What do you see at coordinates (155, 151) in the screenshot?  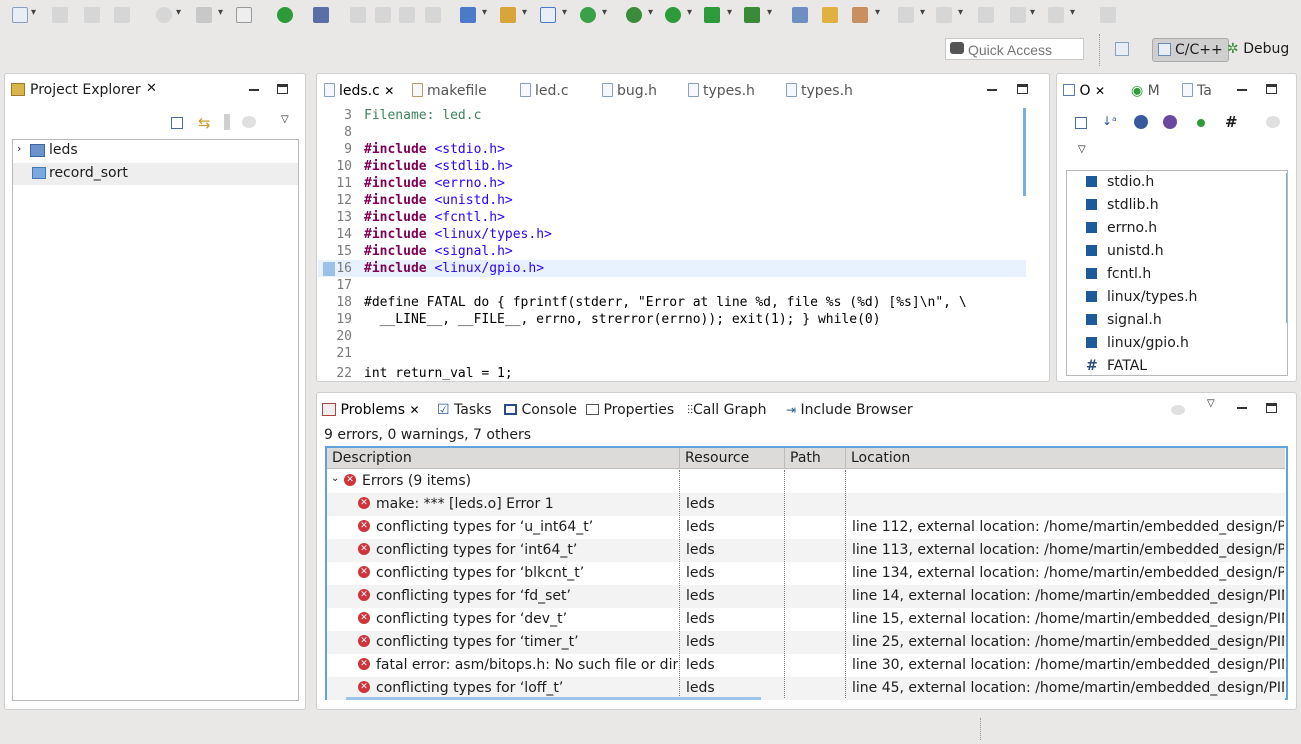 I see `tree-item-leds: › leds` at bounding box center [155, 151].